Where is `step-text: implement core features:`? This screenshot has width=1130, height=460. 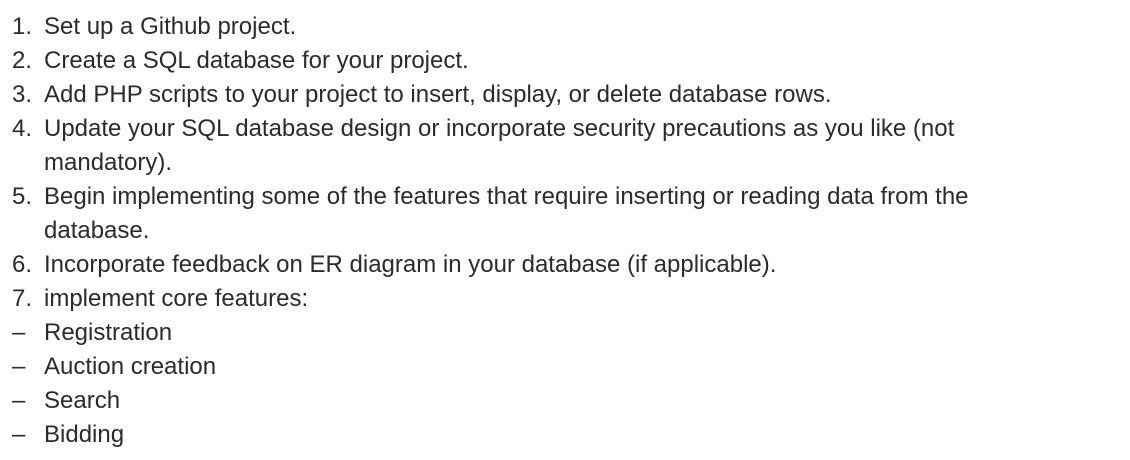
step-text: implement core features: is located at coordinates (176, 298).